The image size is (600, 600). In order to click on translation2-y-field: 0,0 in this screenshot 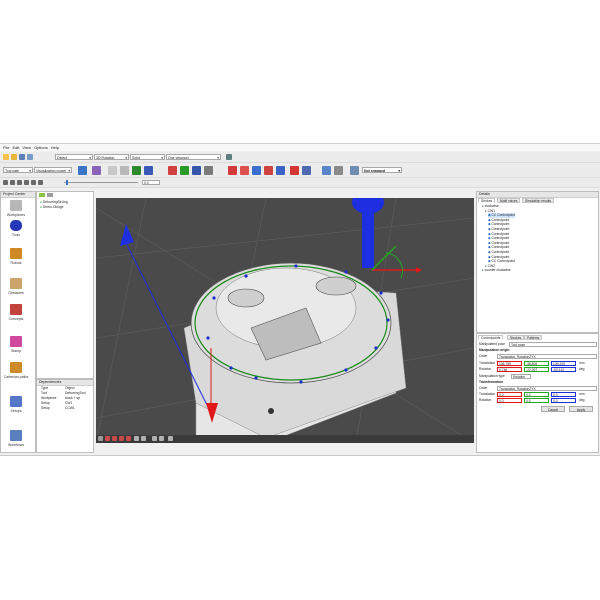, I will do `click(536, 394)`.